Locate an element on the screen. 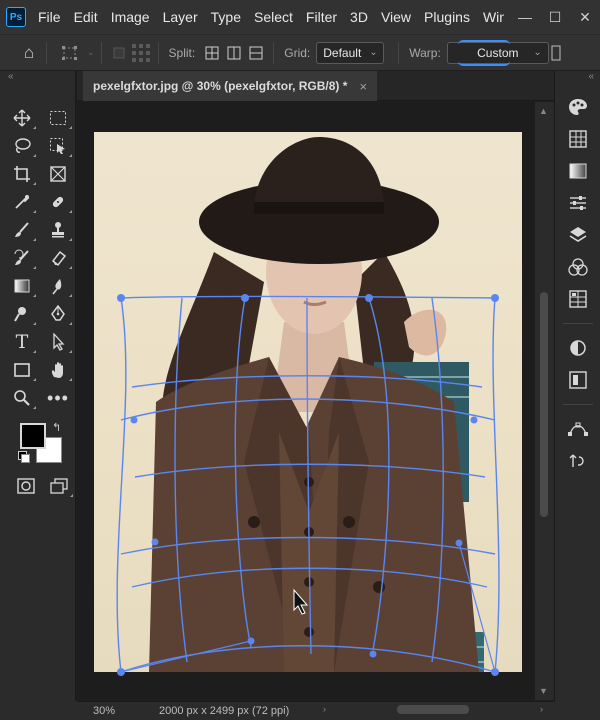 This screenshot has height=720, width=600. brush-tool-icon is located at coordinates (22, 230).